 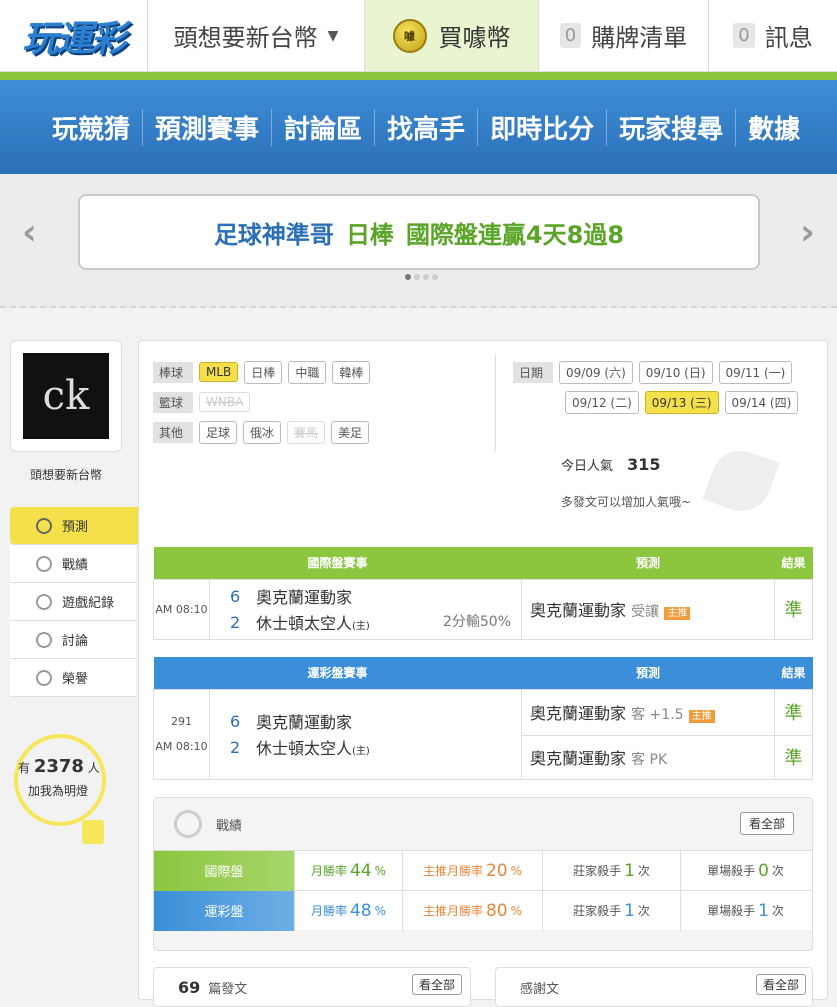 I want to click on sidebar-item-record: 戰績, so click(x=73, y=564).